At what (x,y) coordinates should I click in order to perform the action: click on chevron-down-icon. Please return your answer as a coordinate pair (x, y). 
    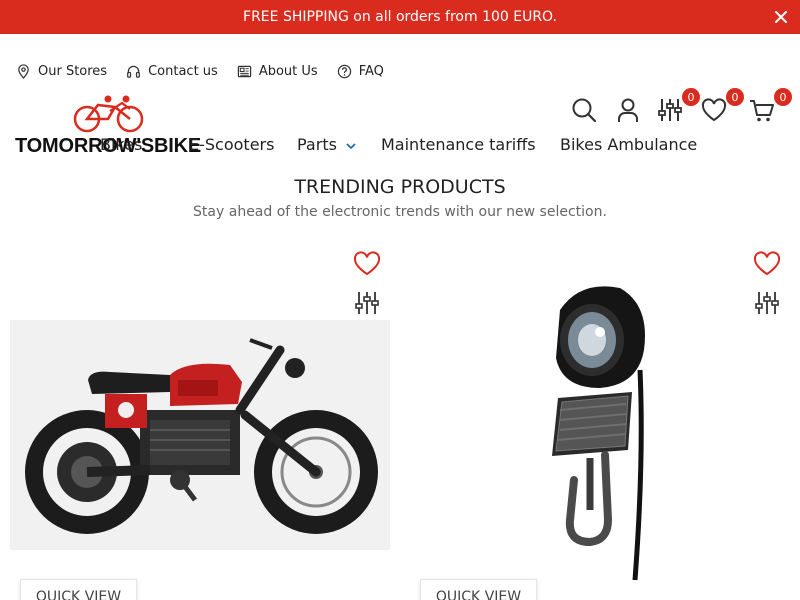
    Looking at the image, I should click on (351, 145).